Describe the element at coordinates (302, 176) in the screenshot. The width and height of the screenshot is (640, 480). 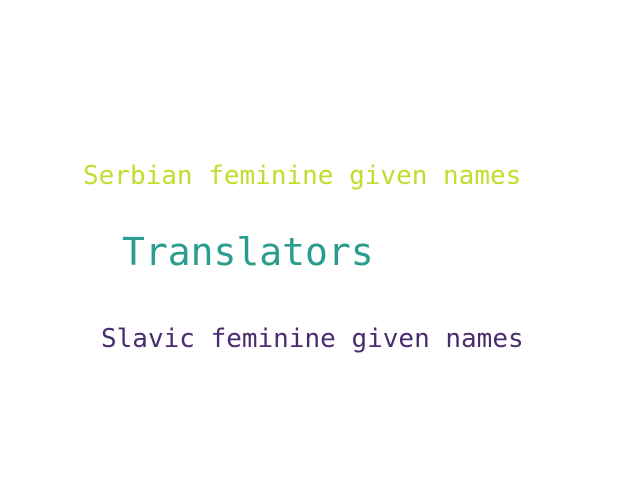
I see `word-serbian-feminine-given-names: Serbian feminine given names` at that location.